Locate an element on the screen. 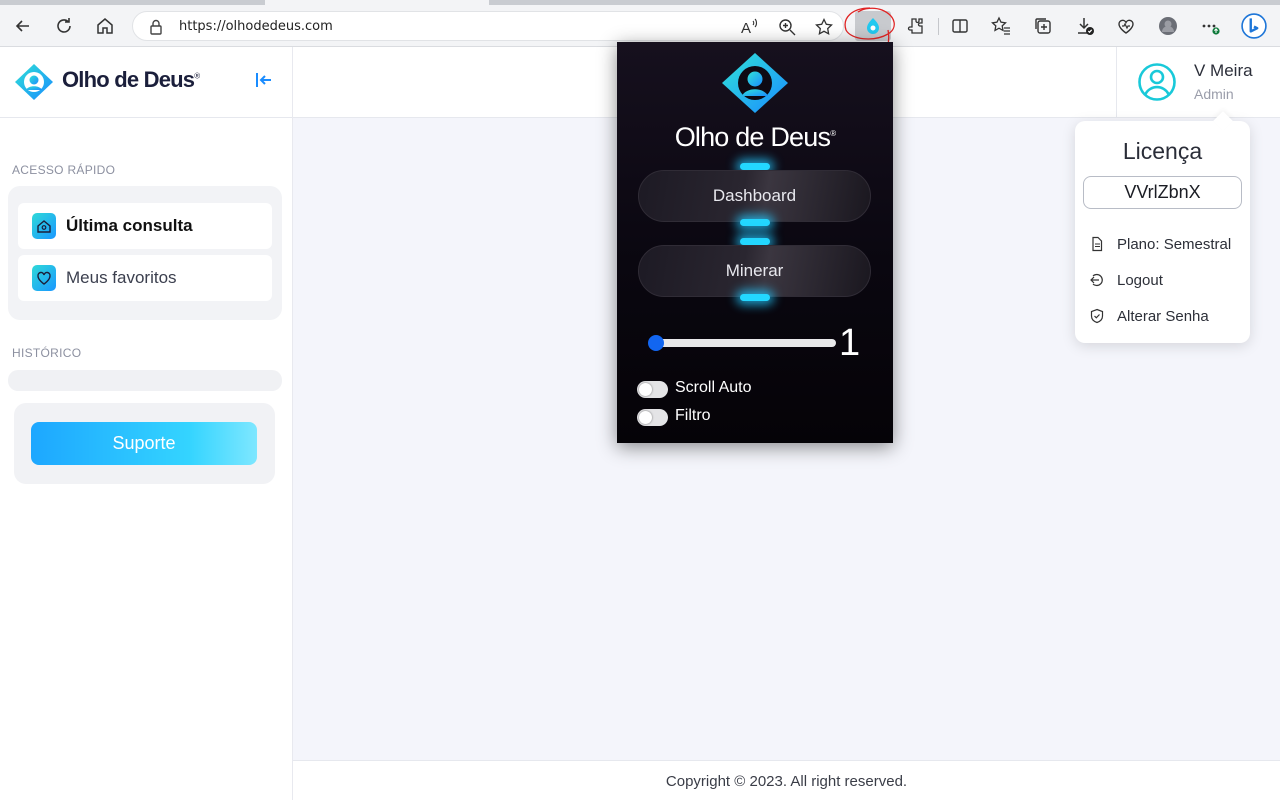 This screenshot has width=1280, height=800. extensions-puzzle-icon is located at coordinates (915, 26).